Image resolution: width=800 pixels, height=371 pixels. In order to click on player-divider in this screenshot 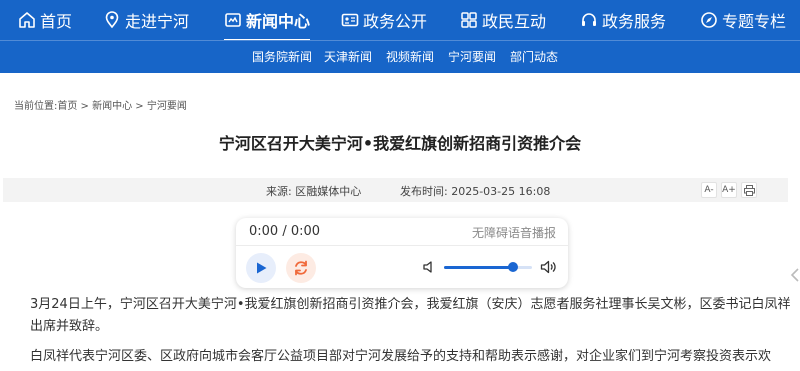, I will do `click(402, 245)`.